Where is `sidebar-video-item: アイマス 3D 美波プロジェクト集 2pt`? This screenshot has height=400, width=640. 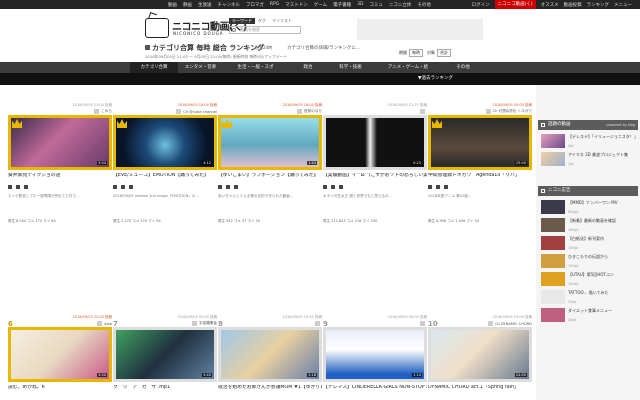
sidebar-video-item: アイマス 3D 美波プロジェクト集 2pt is located at coordinates (589, 160).